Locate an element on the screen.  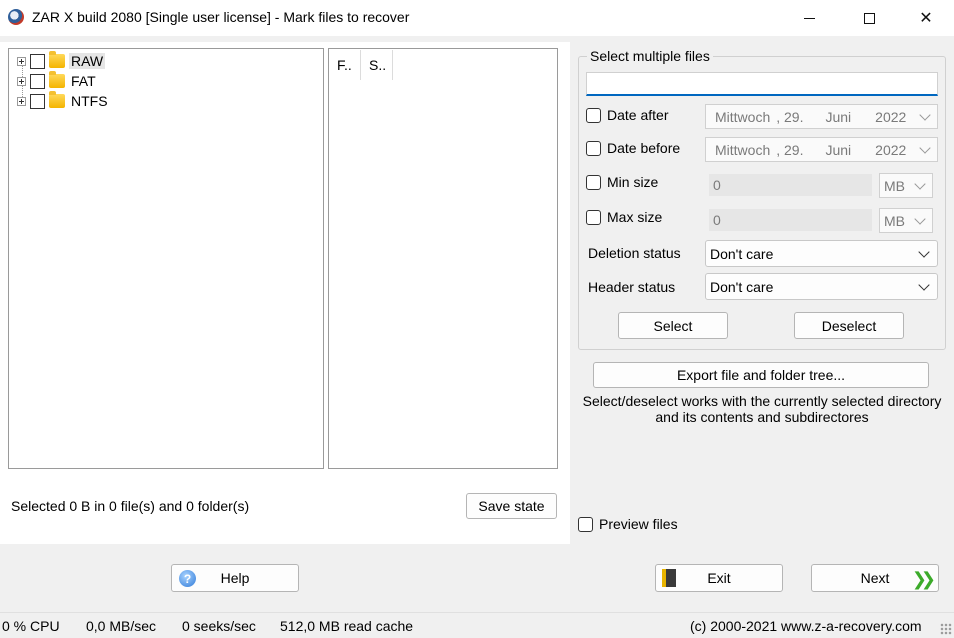
date-before-picker: Mittwoch , 29. Juni 2022 is located at coordinates (821, 149).